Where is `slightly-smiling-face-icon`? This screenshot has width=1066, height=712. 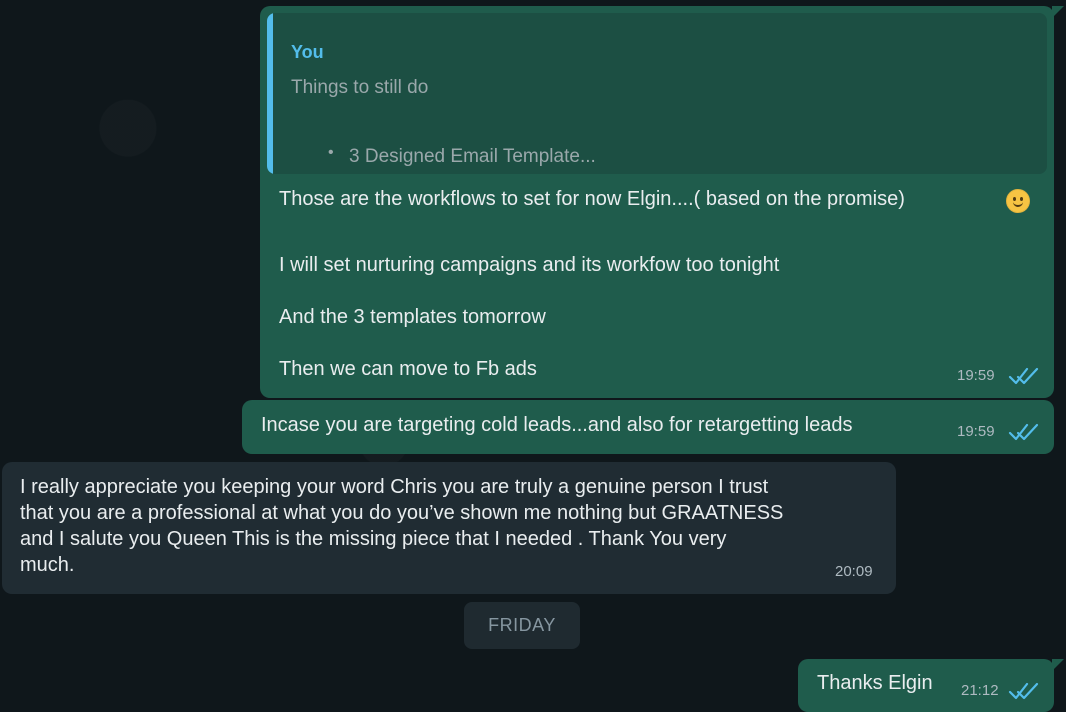 slightly-smiling-face-icon is located at coordinates (1018, 201).